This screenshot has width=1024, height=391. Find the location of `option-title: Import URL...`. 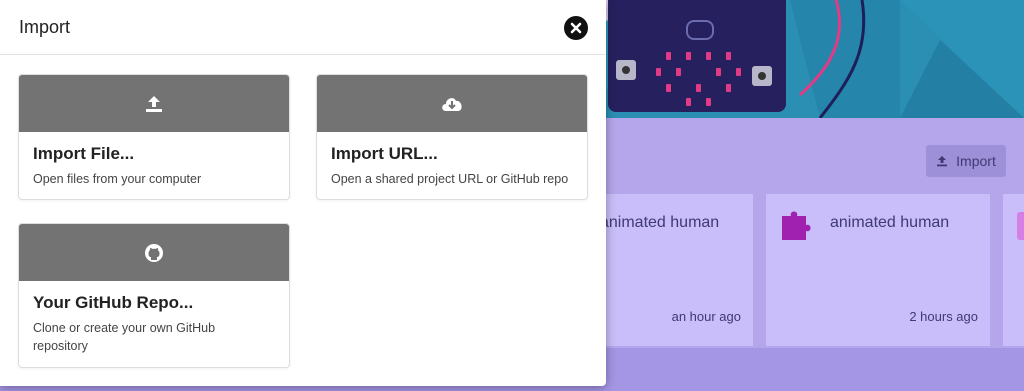

option-title: Import URL... is located at coordinates (384, 153).